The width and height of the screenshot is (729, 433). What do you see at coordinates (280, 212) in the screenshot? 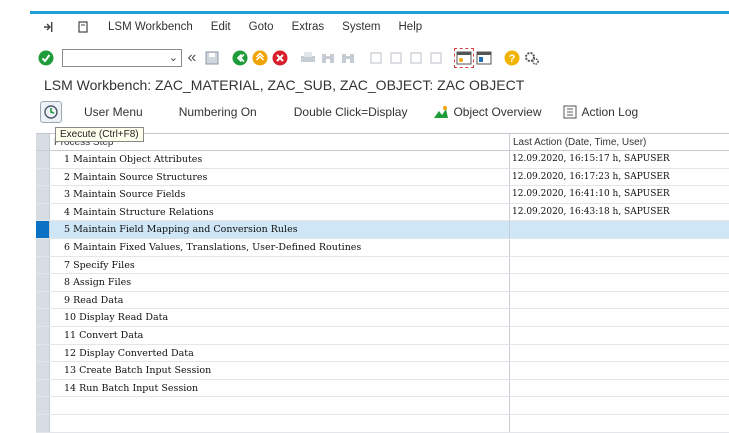
I see `process-step-cell: 4 Maintain Structure Relations` at bounding box center [280, 212].